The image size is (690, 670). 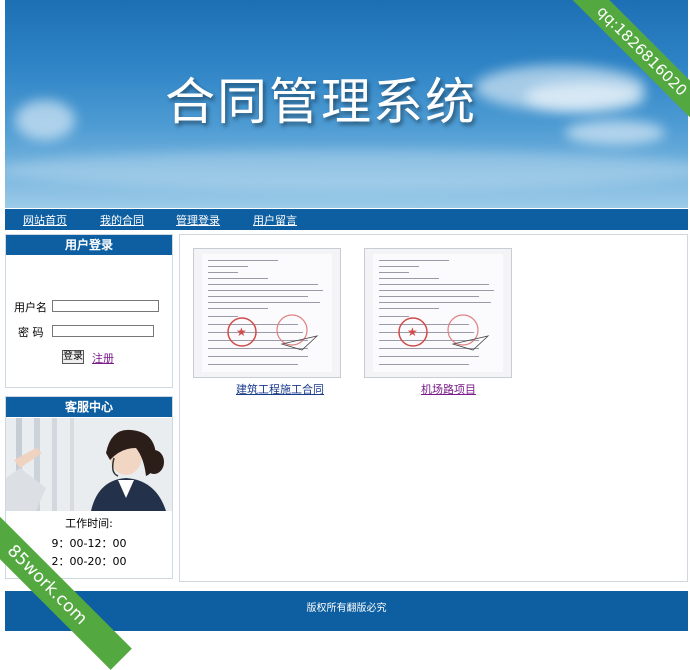 I want to click on register-link: 注册, so click(x=103, y=358).